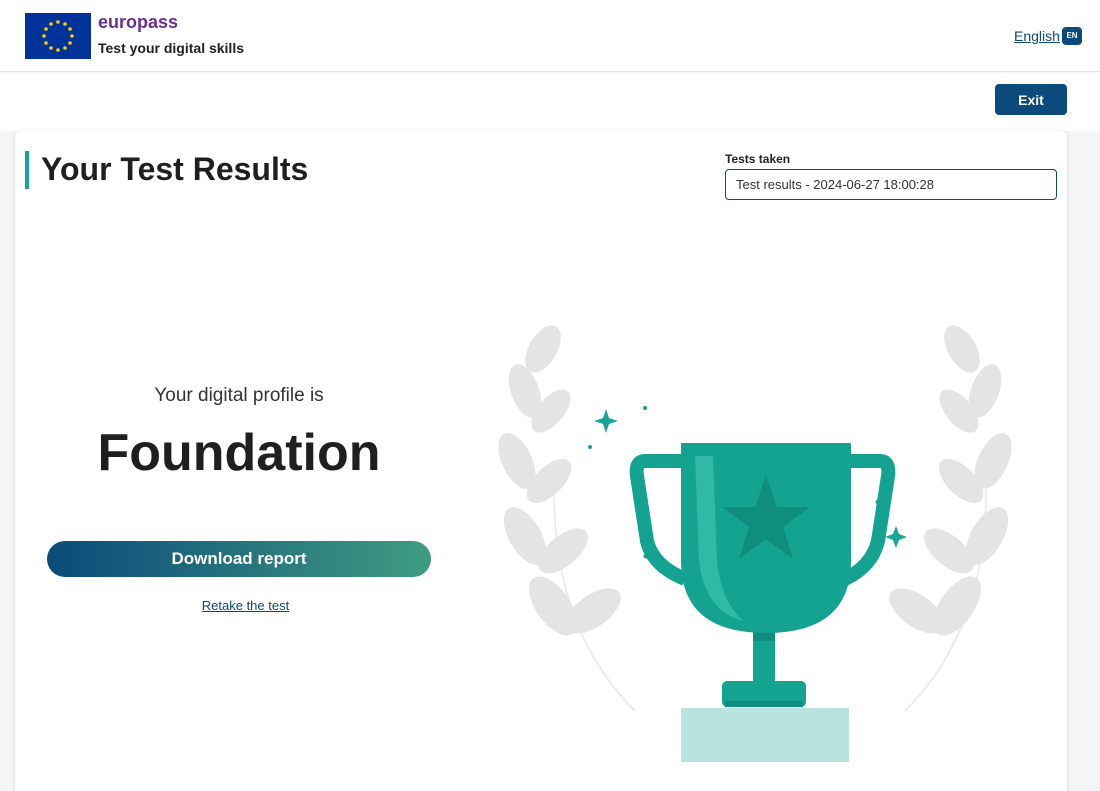 The image size is (1100, 791). I want to click on title-accent-bar, so click(27, 170).